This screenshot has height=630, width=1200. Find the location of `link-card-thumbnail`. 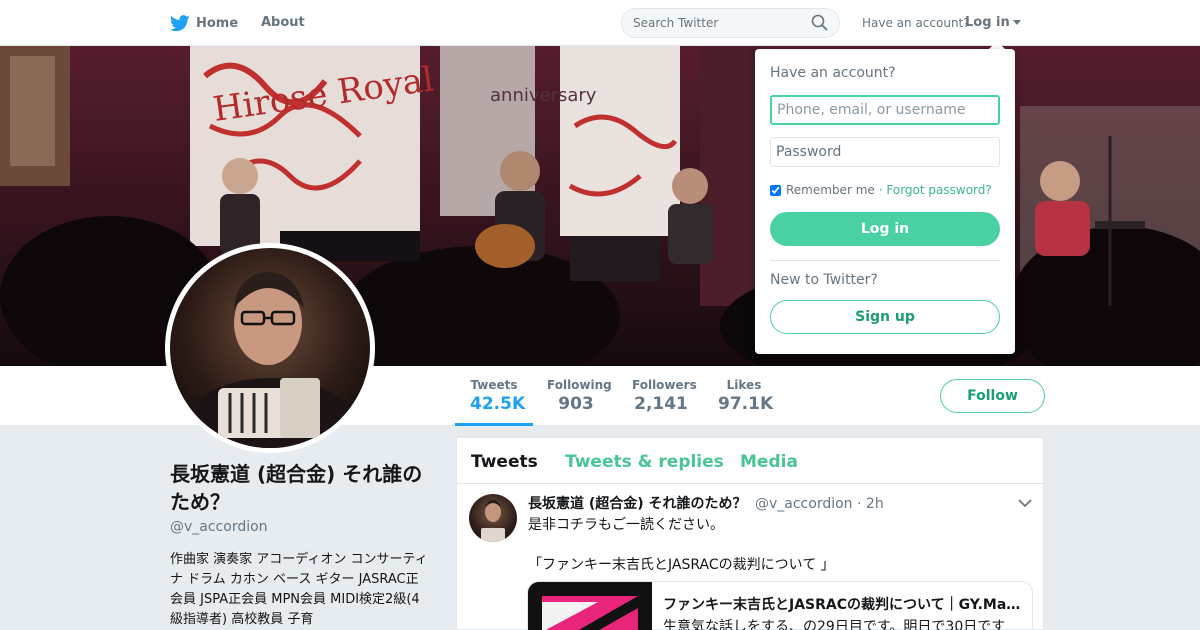

link-card-thumbnail is located at coordinates (590, 606).